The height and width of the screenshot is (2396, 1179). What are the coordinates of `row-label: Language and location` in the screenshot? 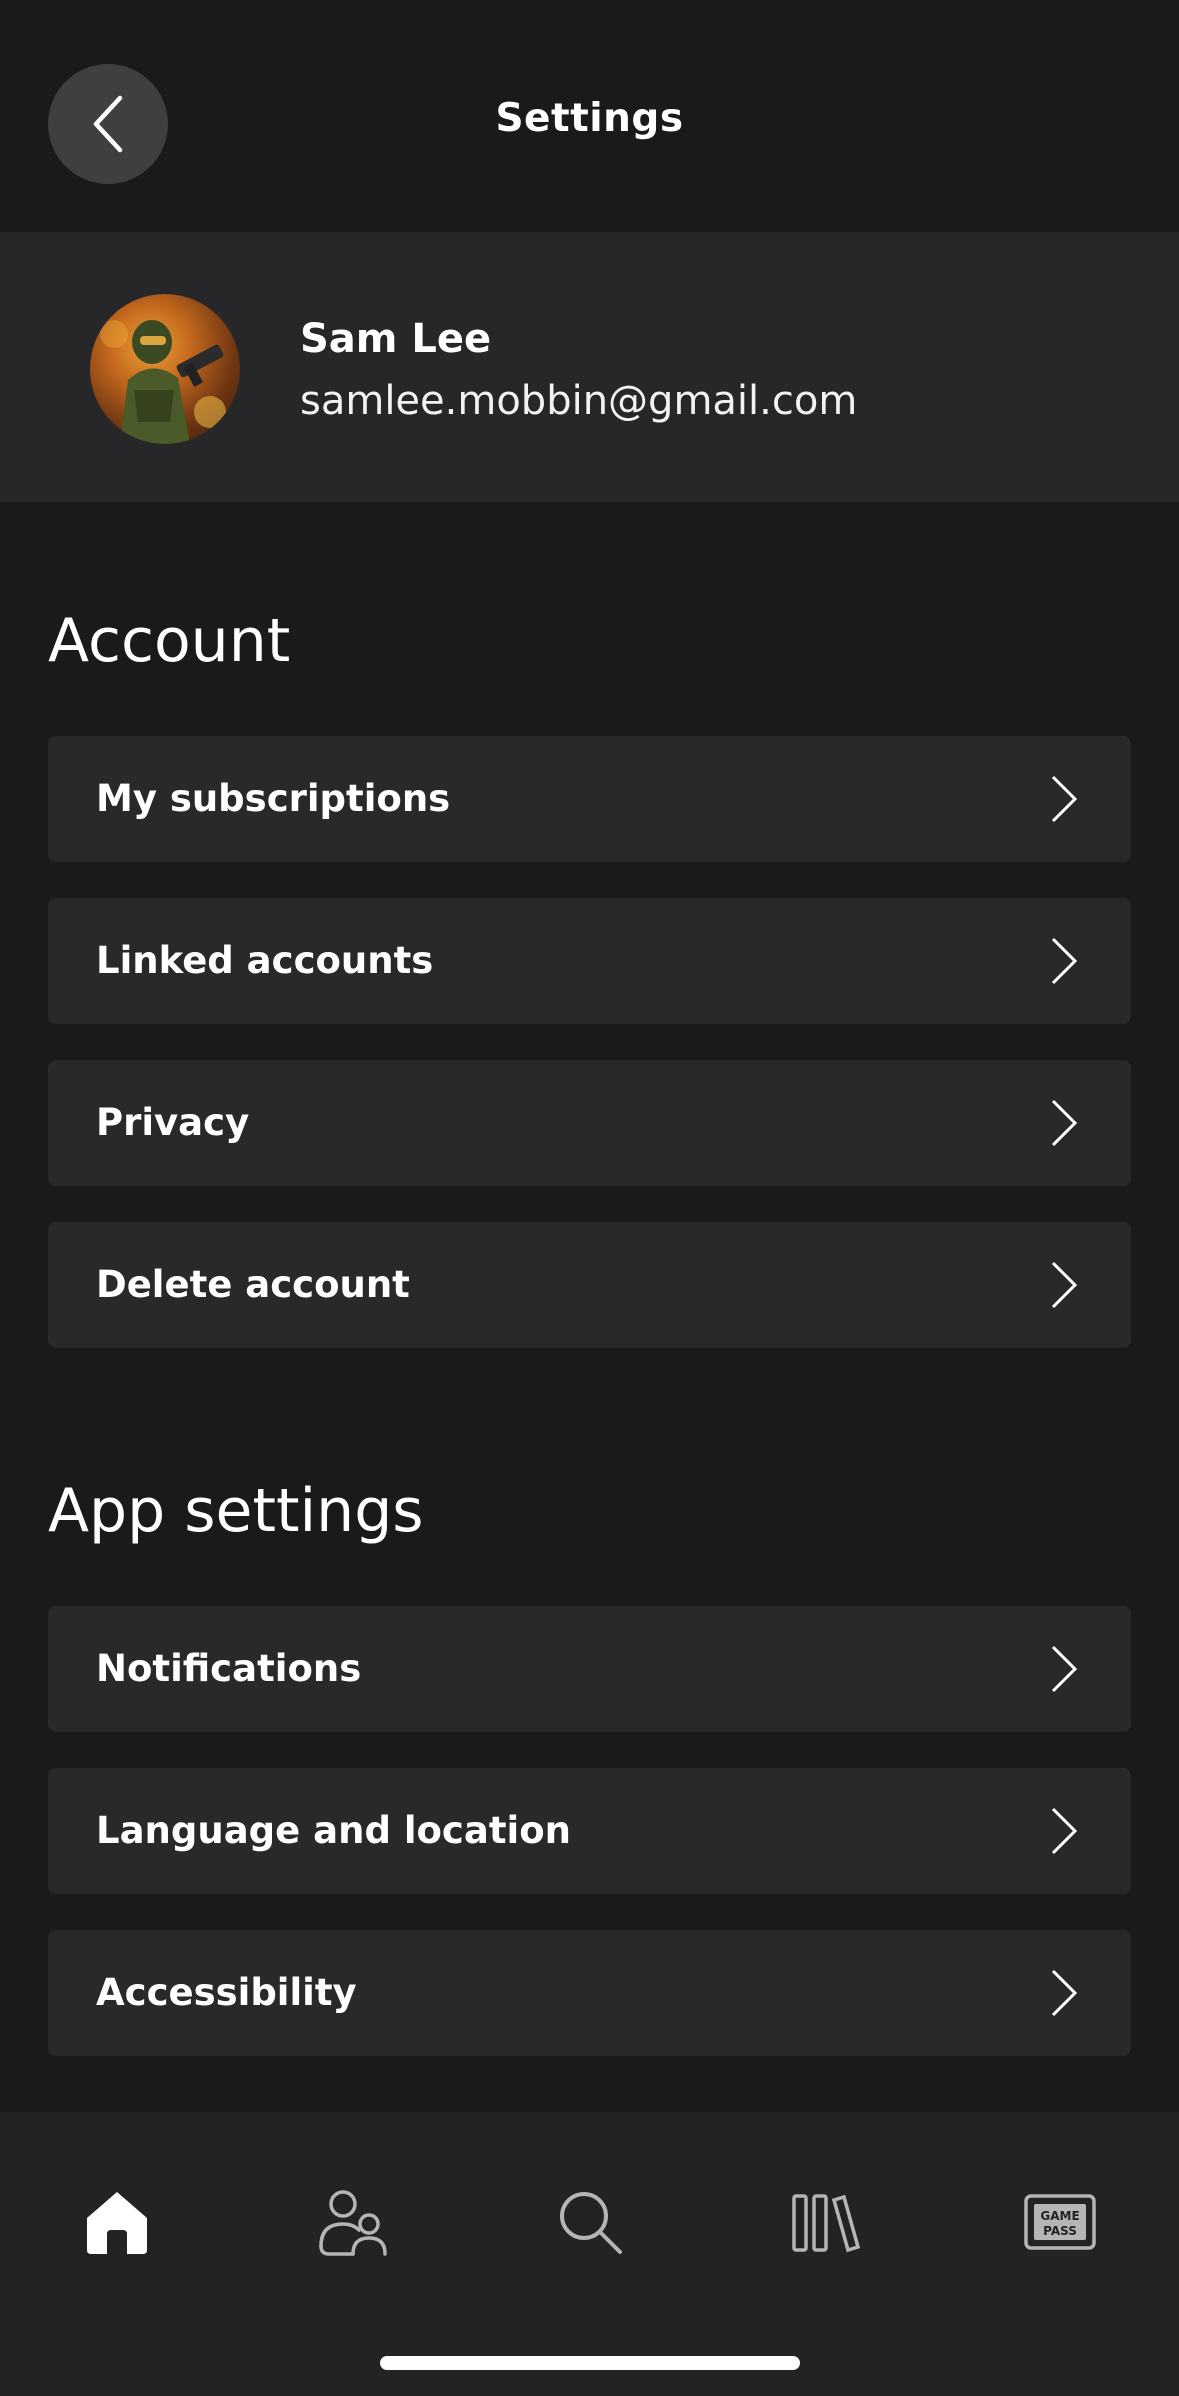 It's located at (333, 1830).